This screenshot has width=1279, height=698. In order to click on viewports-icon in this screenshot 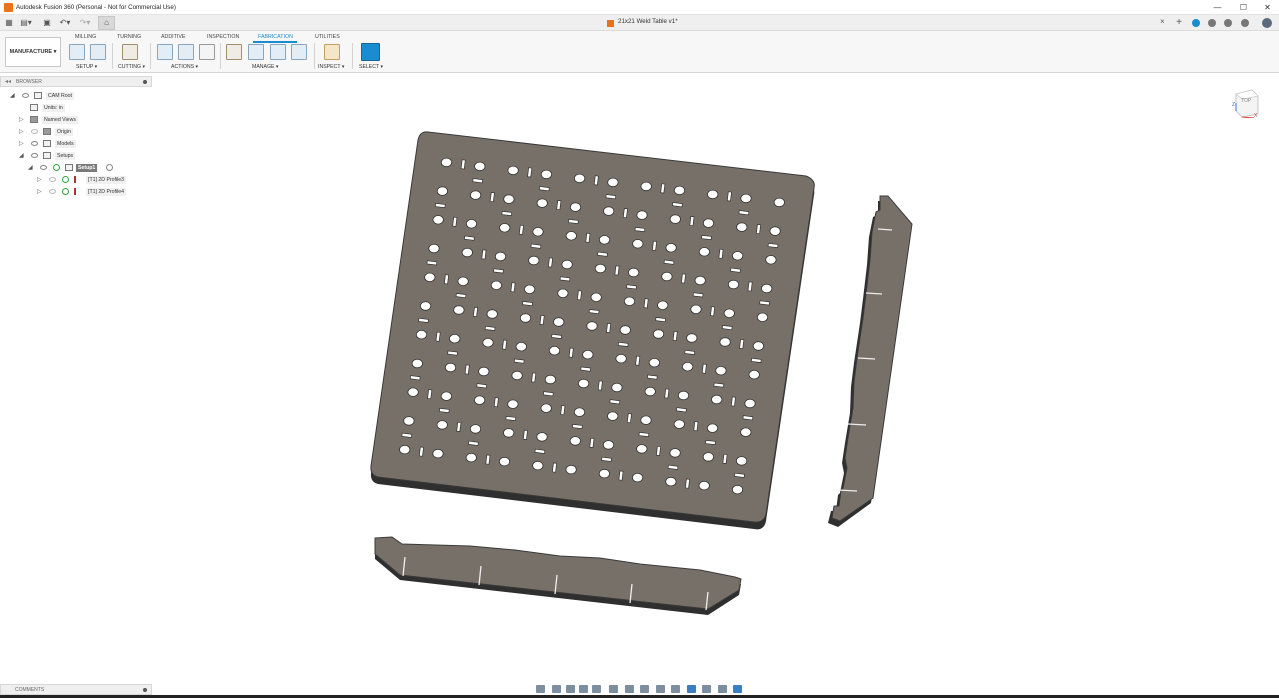, I will do `click(644, 689)`.